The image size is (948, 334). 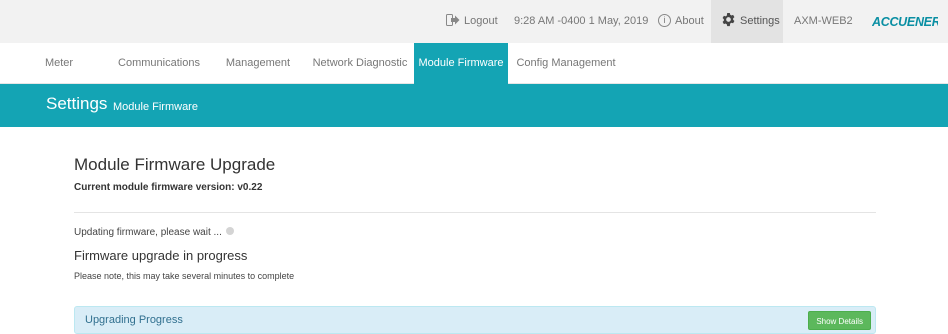 I want to click on device-name: AXM-WEB2, so click(x=823, y=21).